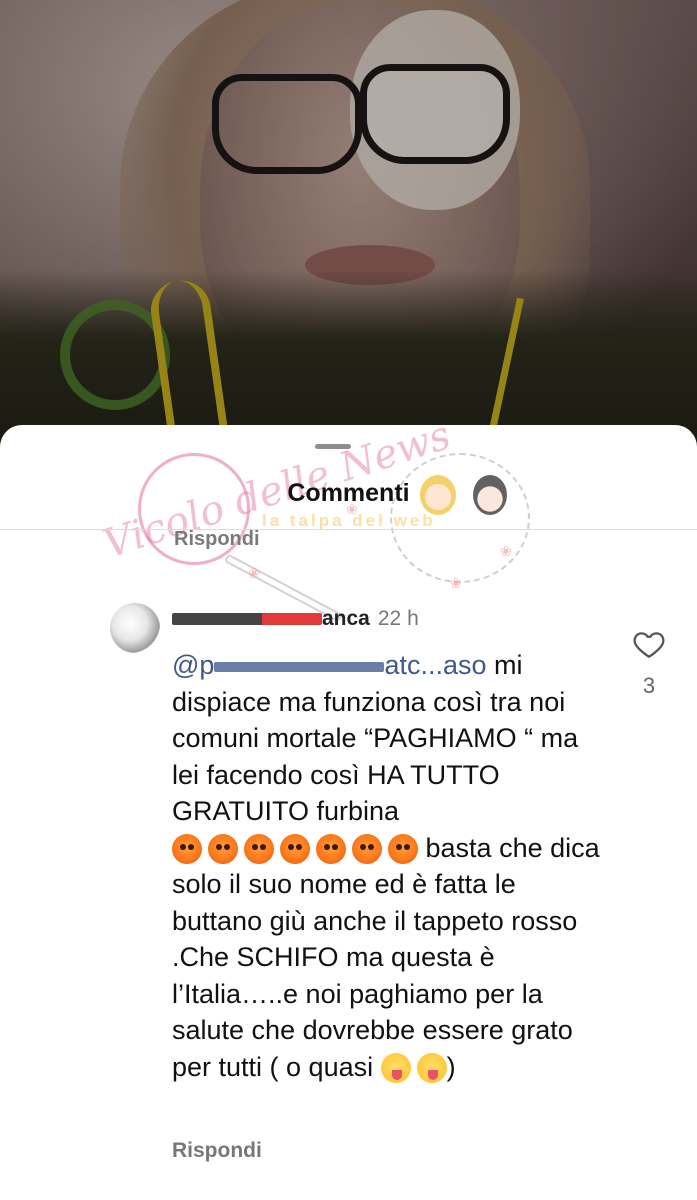 The image size is (697, 1200). I want to click on heart-outline-icon, so click(649, 644).